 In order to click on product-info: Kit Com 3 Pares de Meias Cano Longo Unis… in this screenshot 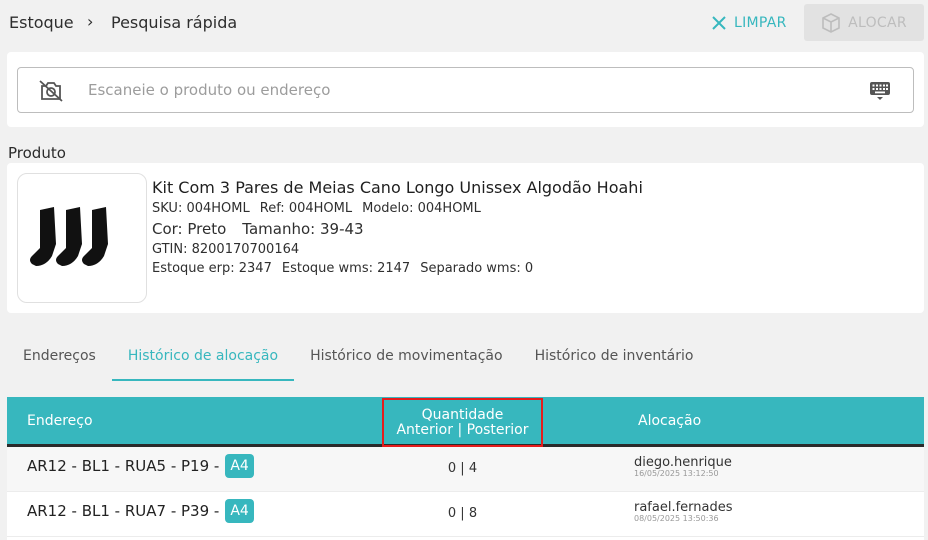, I will do `click(397, 229)`.